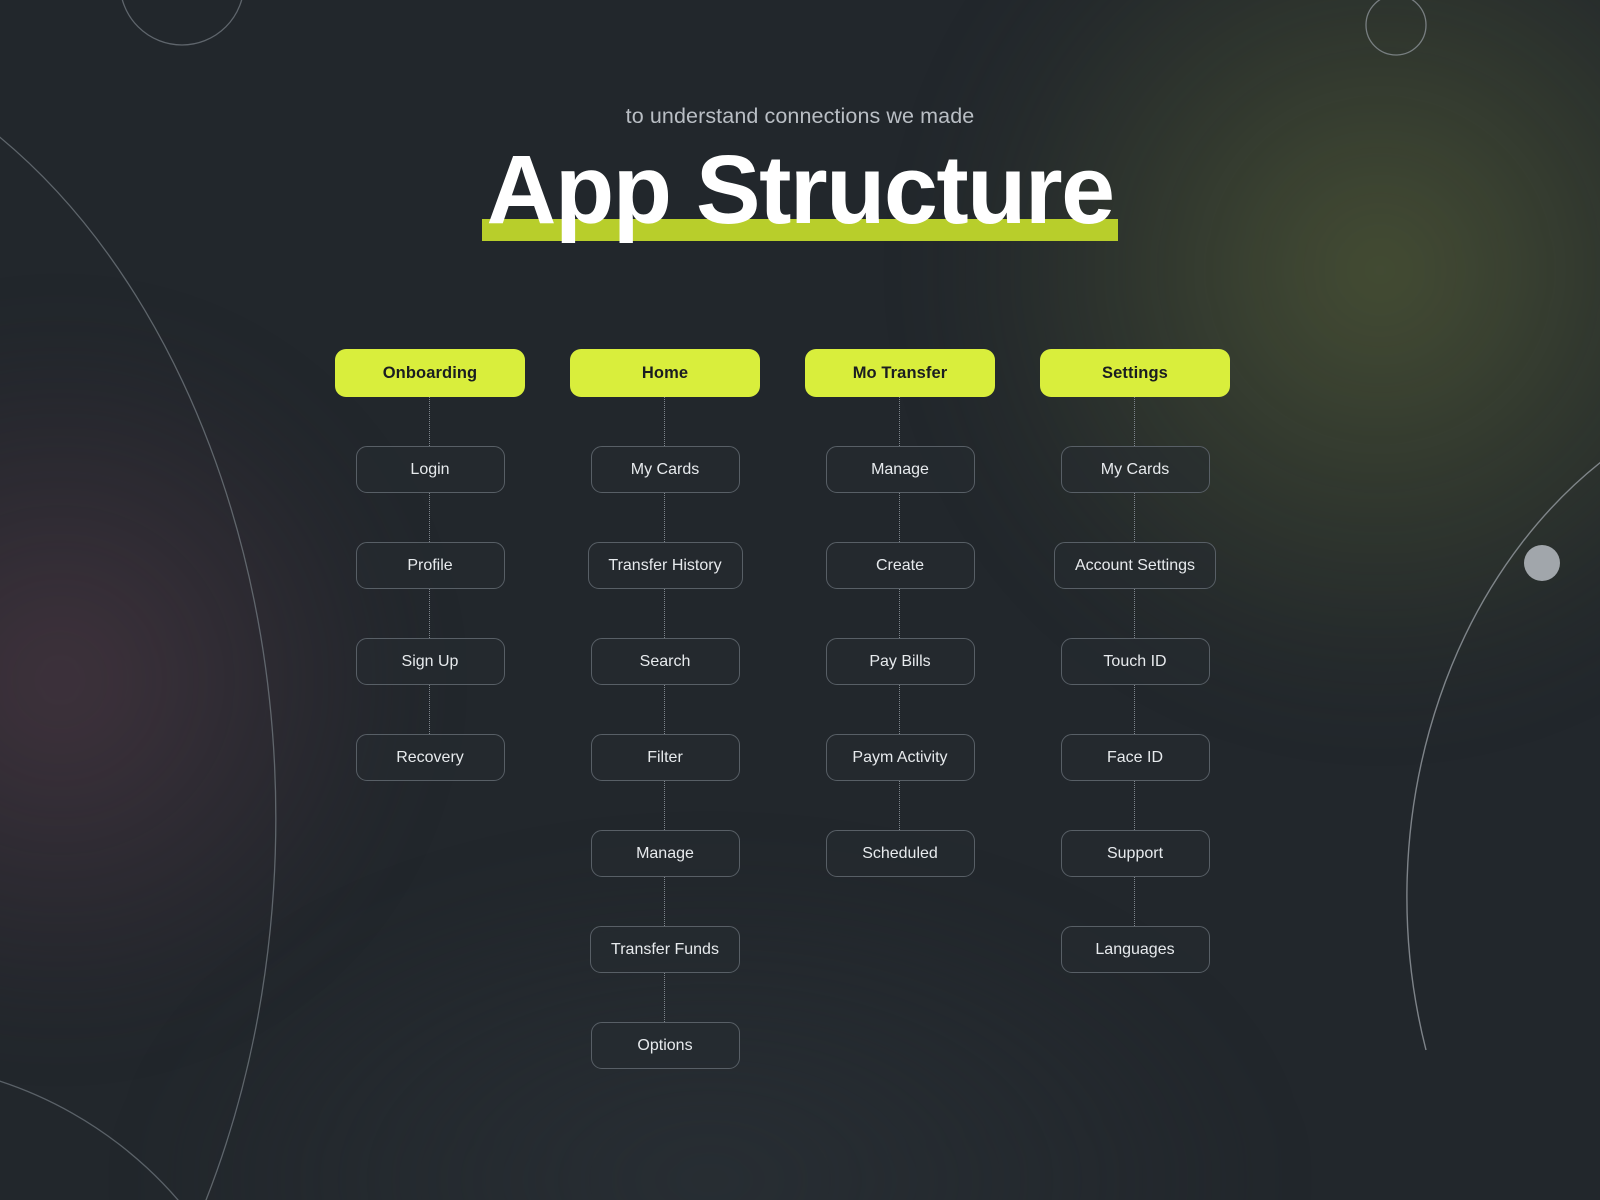 The height and width of the screenshot is (1200, 1600). What do you see at coordinates (665, 1045) in the screenshot?
I see `node-options: Options` at bounding box center [665, 1045].